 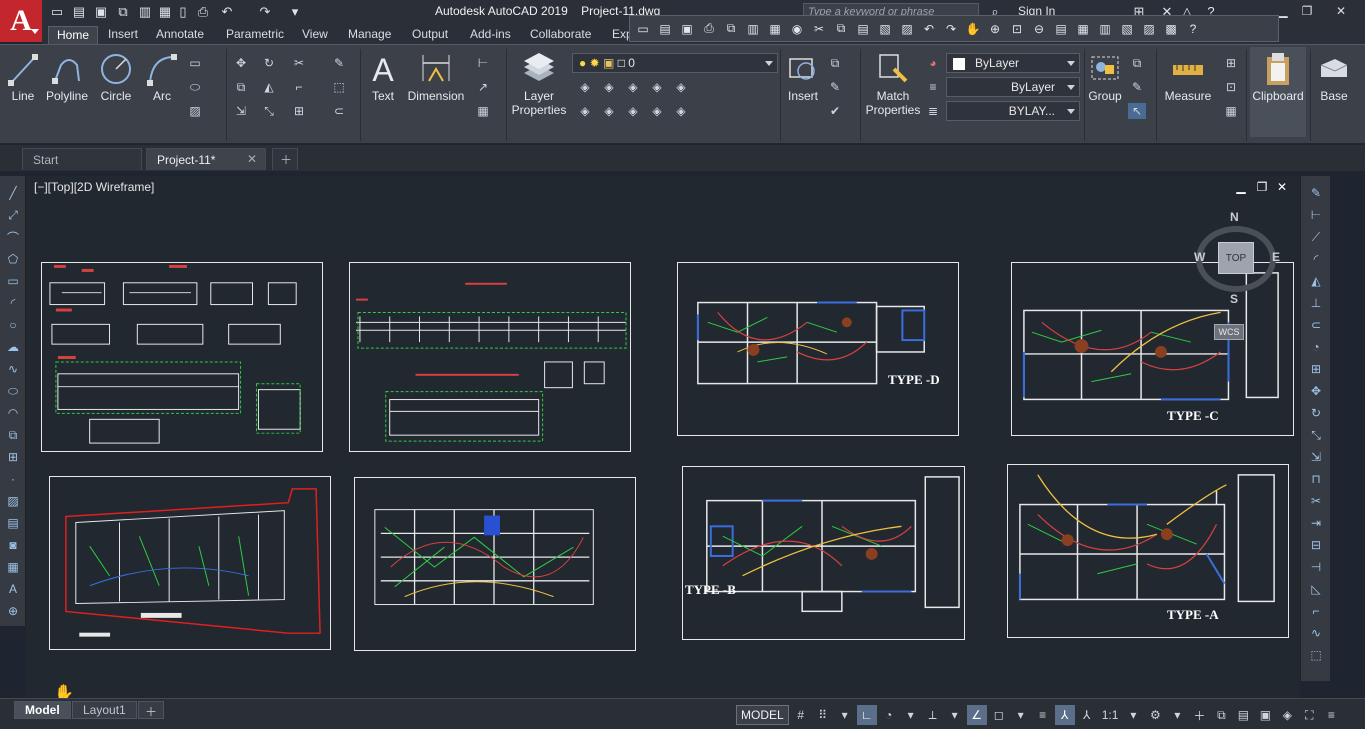 I want to click on sheet-type-a, so click(x=1148, y=551).